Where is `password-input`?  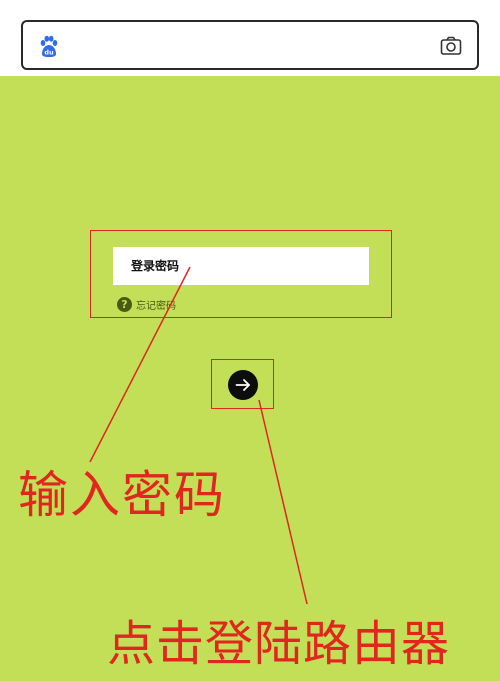 password-input is located at coordinates (241, 266).